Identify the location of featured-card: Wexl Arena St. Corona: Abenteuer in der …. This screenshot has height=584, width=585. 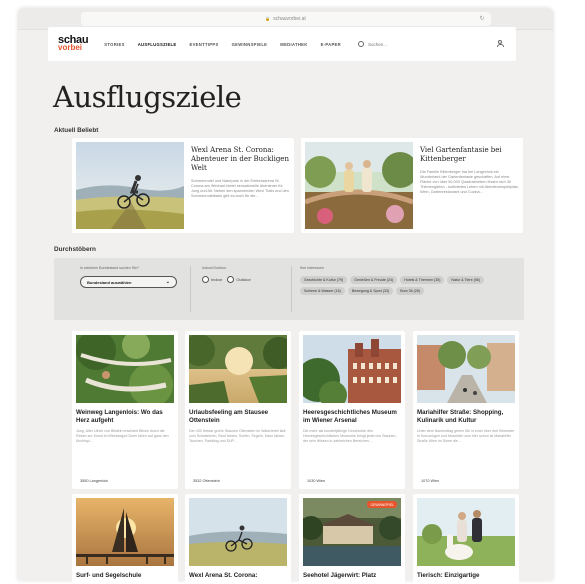
(183, 185).